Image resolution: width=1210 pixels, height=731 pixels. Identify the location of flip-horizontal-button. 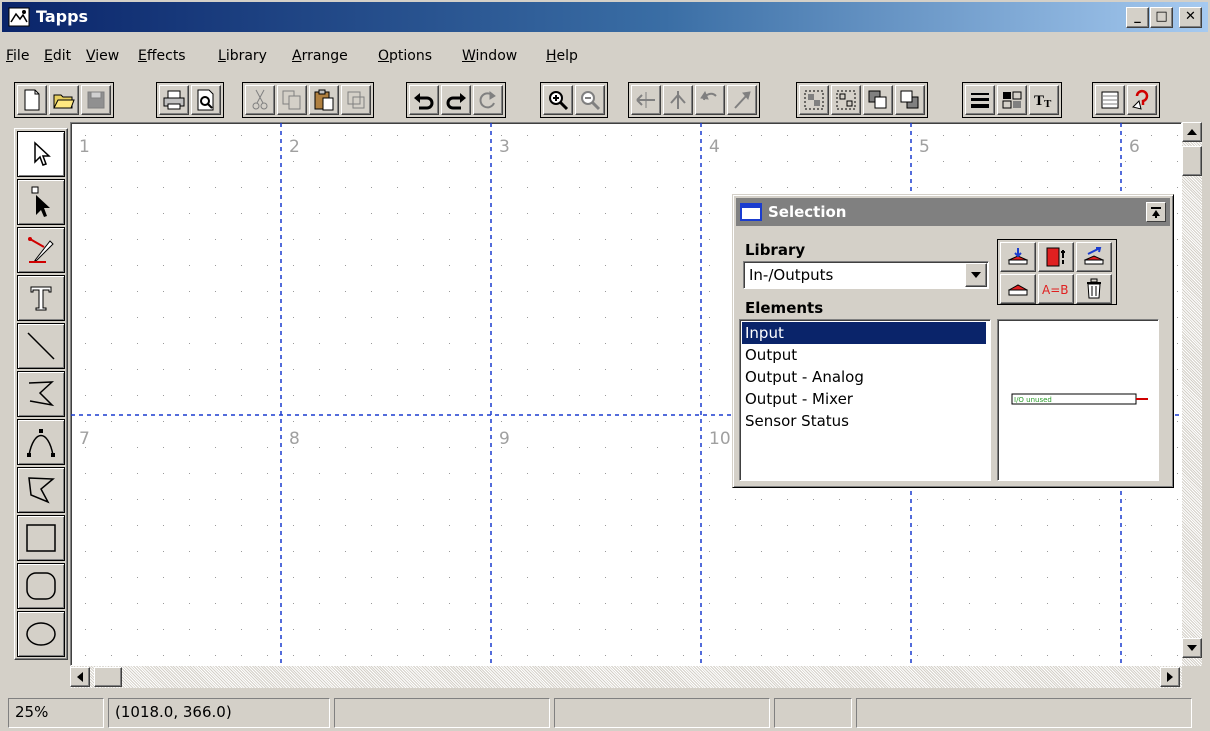
(646, 100).